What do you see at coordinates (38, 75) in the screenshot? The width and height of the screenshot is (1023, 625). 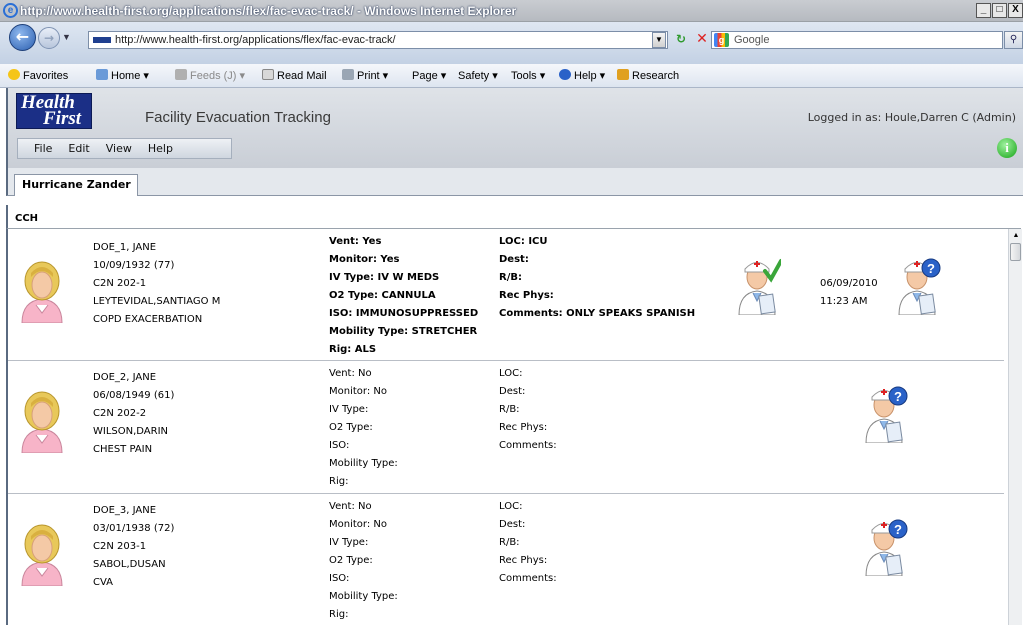 I see `favorites-button: Favorites` at bounding box center [38, 75].